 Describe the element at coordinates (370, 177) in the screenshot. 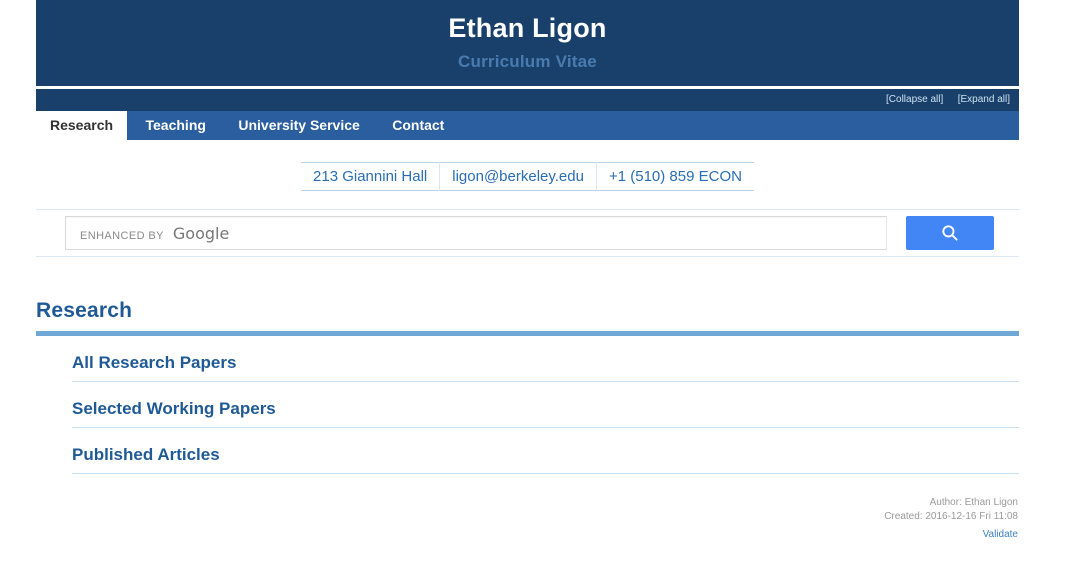

I see `contact-office: 213 Giannini Hall` at that location.